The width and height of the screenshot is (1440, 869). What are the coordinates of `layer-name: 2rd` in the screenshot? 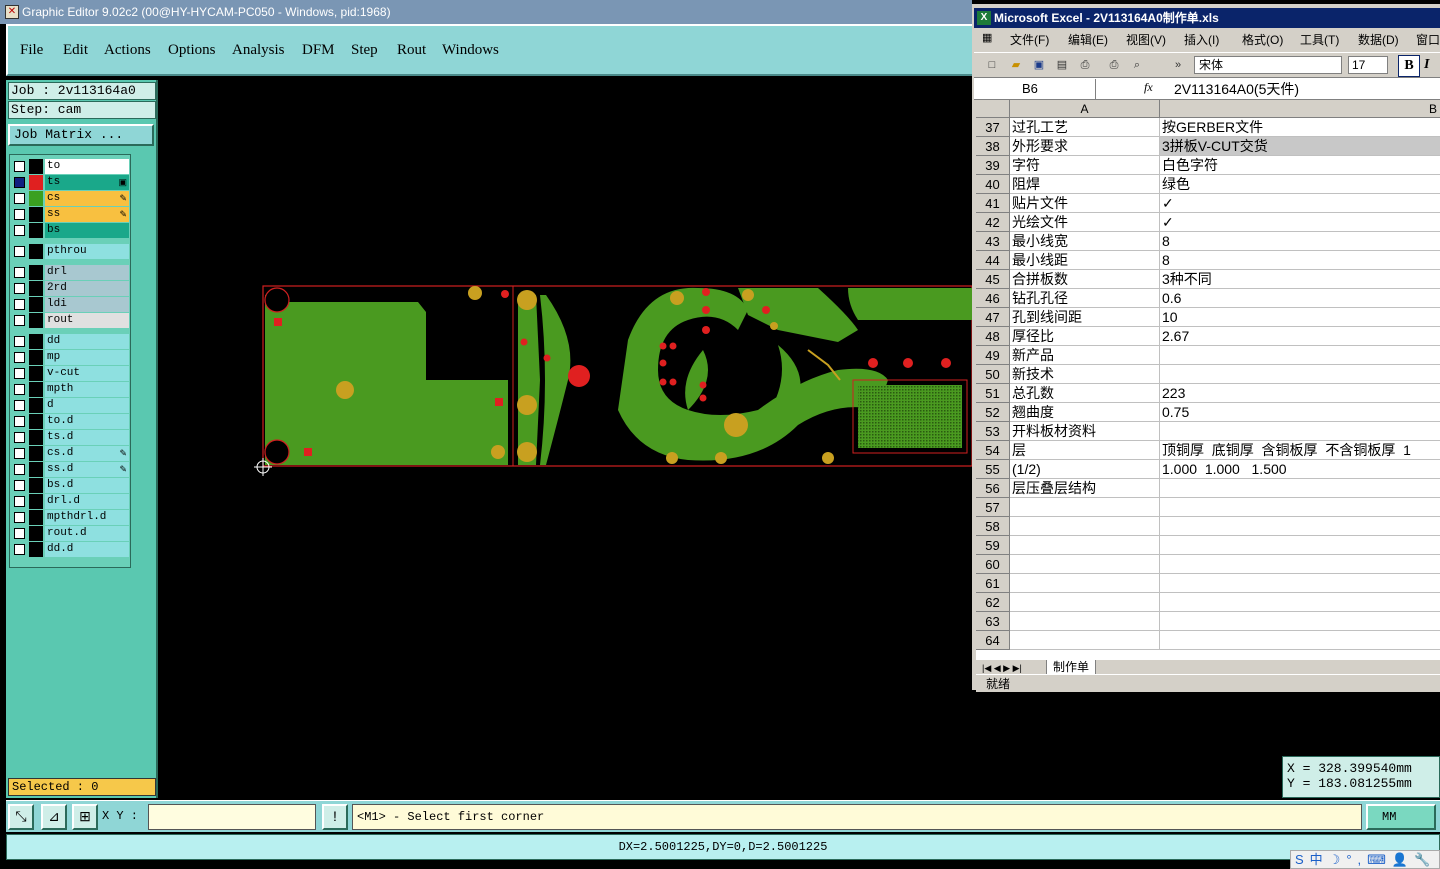 It's located at (87, 288).